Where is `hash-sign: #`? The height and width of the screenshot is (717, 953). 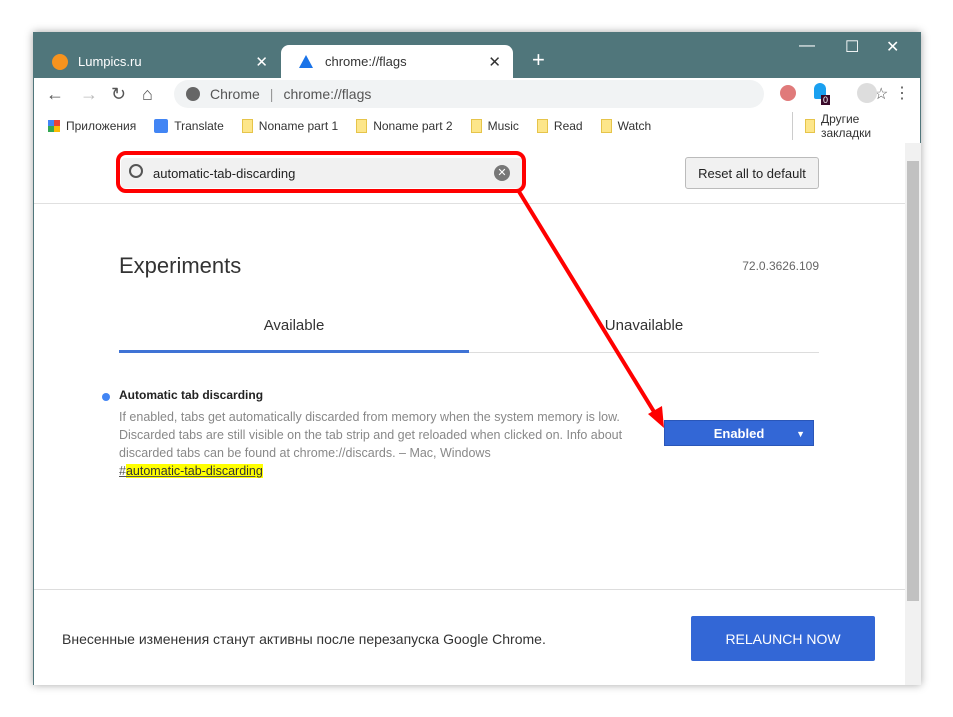
hash-sign: # is located at coordinates (122, 471).